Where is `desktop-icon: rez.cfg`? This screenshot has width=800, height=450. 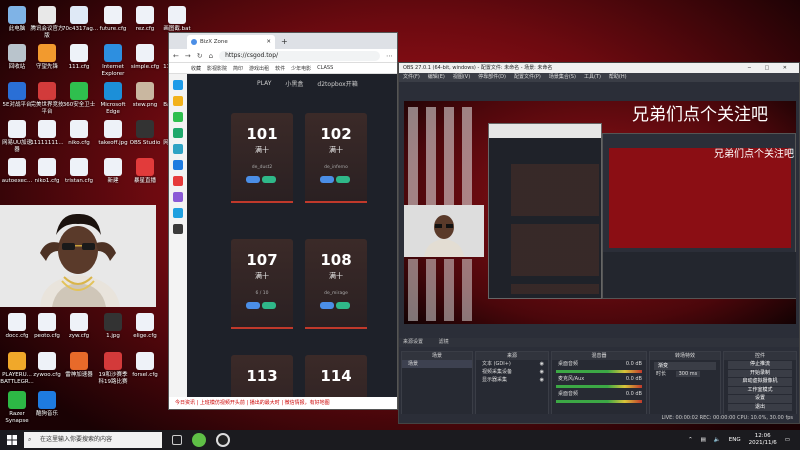
desktop-icon: rez.cfg is located at coordinates (145, 19).